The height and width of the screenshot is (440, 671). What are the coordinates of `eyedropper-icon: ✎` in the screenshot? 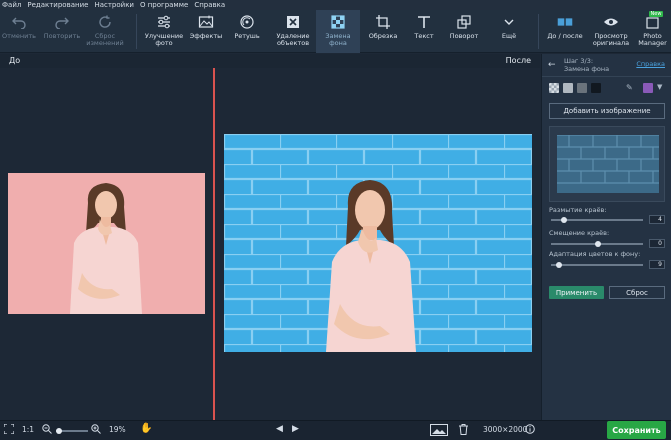 It's located at (629, 87).